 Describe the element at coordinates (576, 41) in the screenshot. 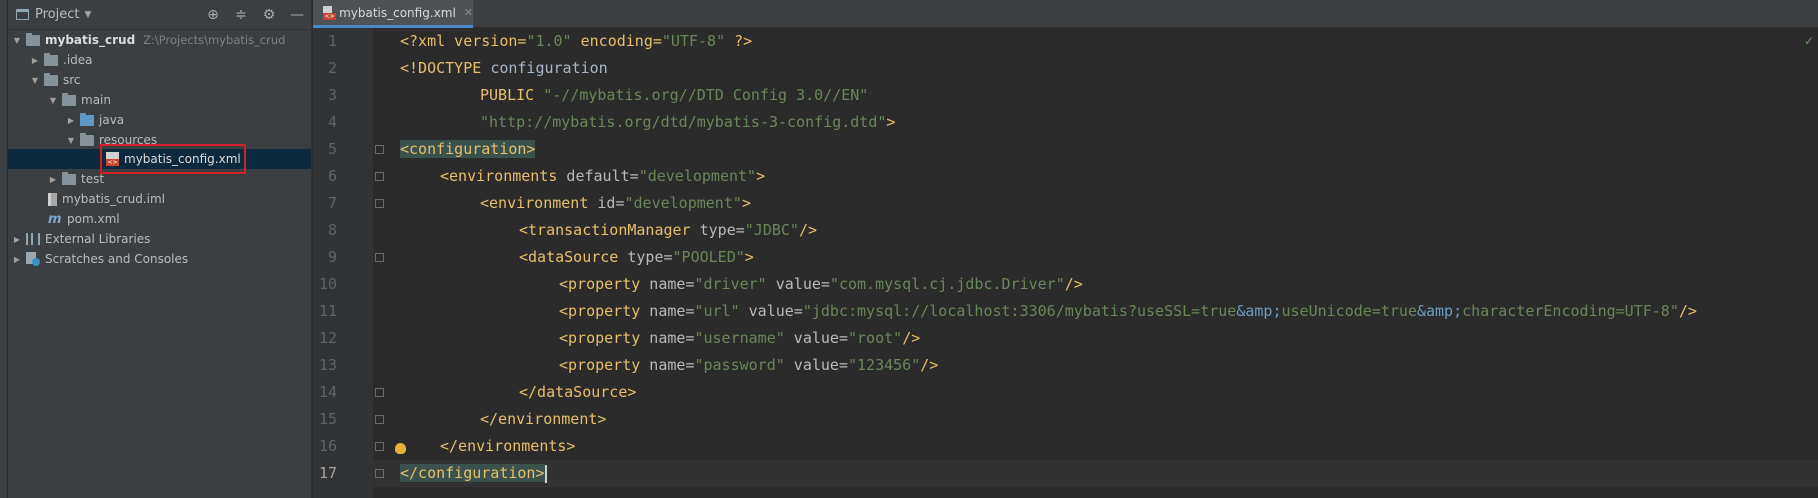

I see `code-line: <?xml version="1.0" encoding="UTF-8" ?>` at that location.